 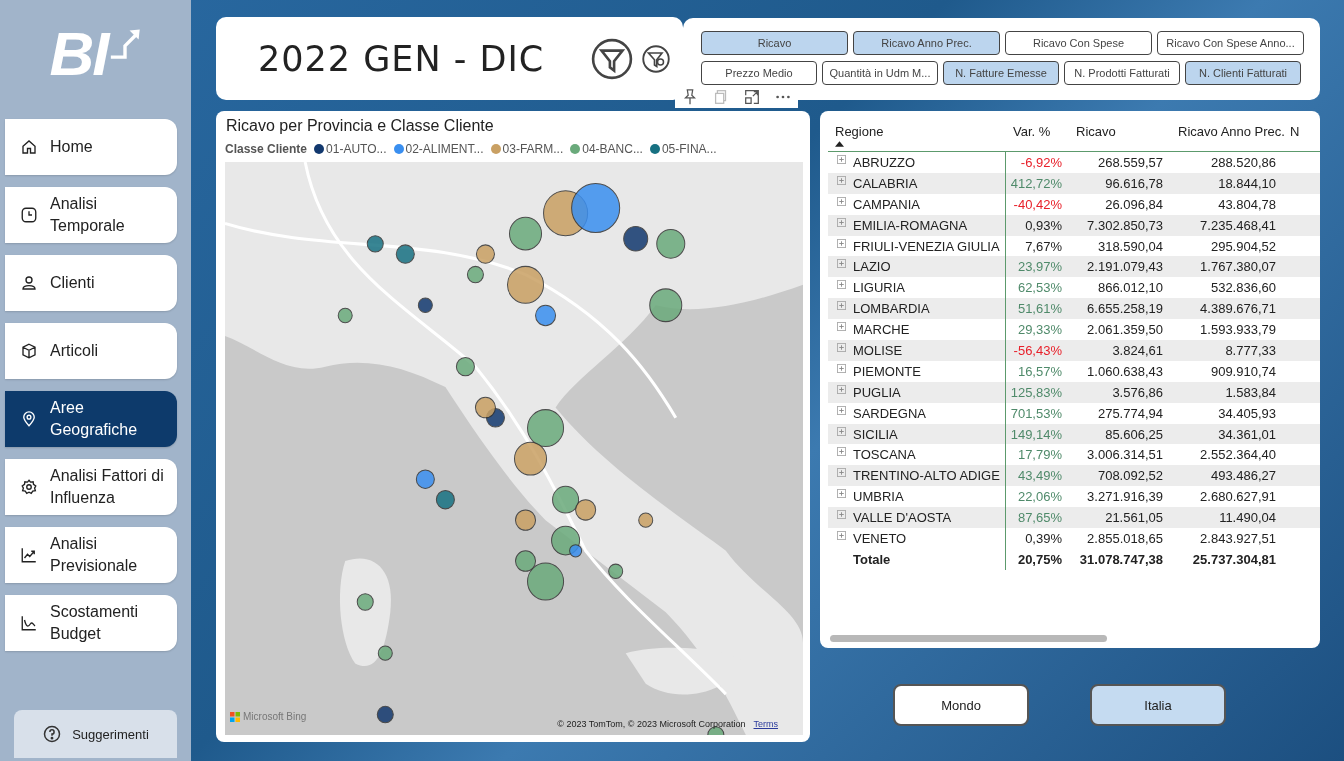 I want to click on nav-item: Analisi Temporale, so click(x=91, y=215).